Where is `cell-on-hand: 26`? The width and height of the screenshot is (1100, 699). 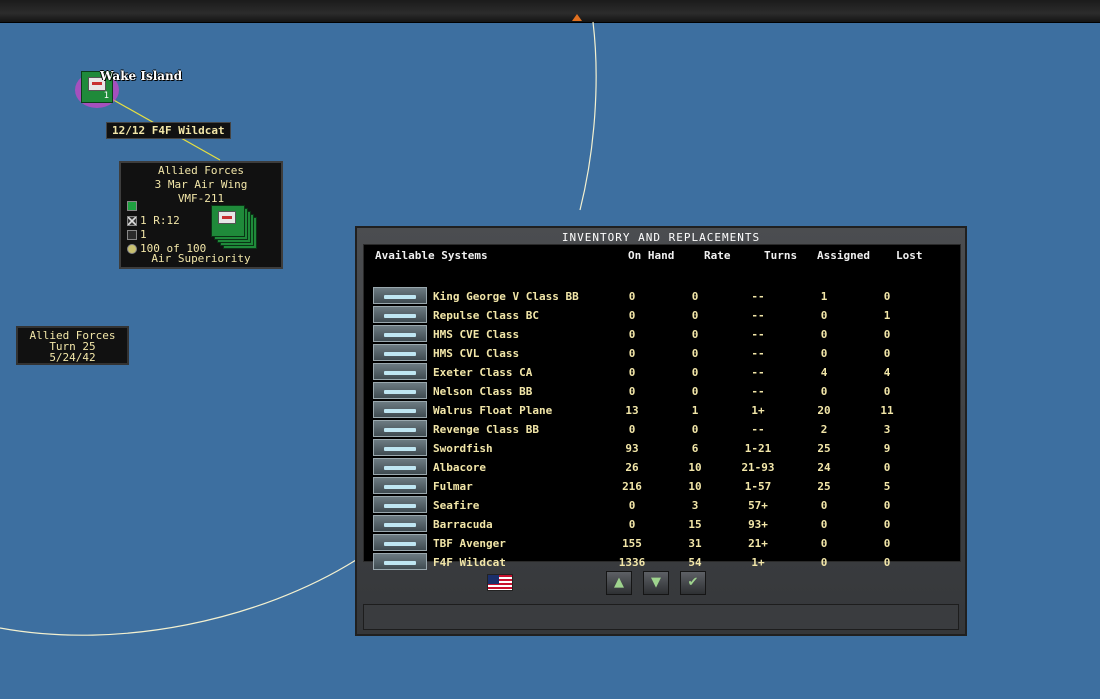 cell-on-hand: 26 is located at coordinates (632, 467).